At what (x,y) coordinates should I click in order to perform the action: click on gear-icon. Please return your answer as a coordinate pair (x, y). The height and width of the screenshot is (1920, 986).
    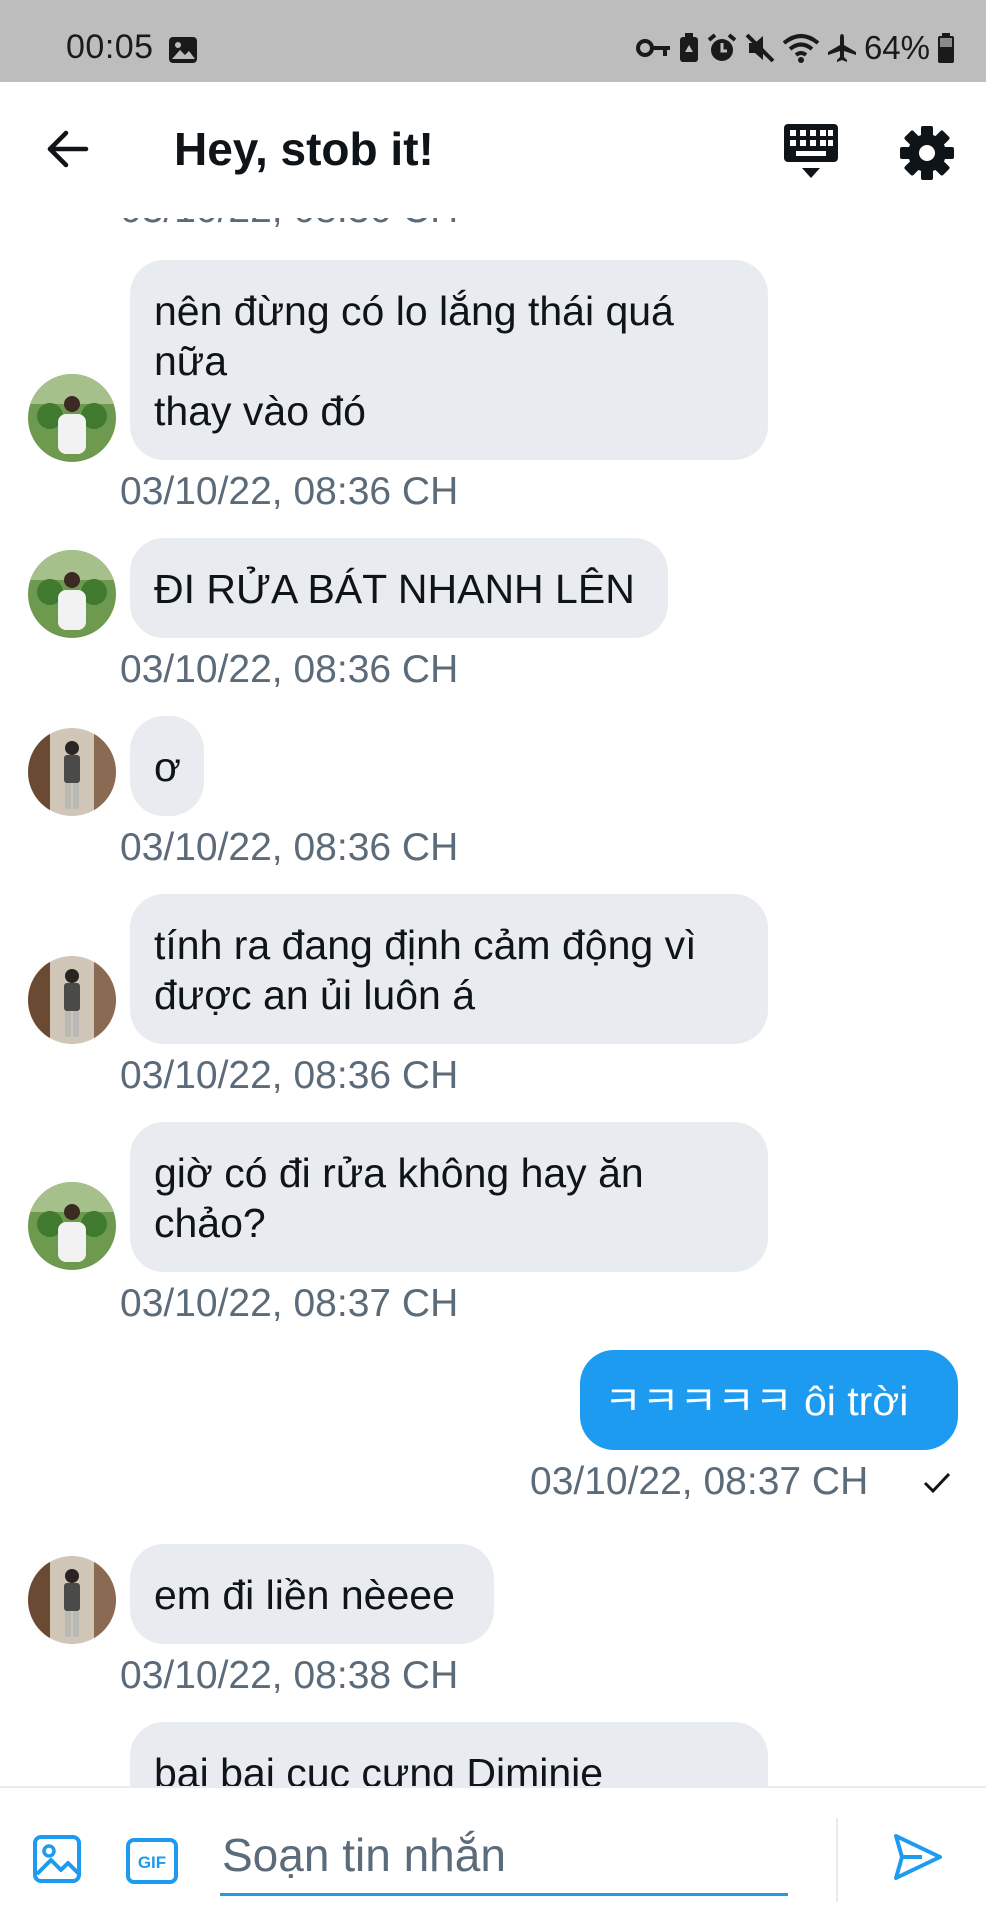
    Looking at the image, I should click on (927, 156).